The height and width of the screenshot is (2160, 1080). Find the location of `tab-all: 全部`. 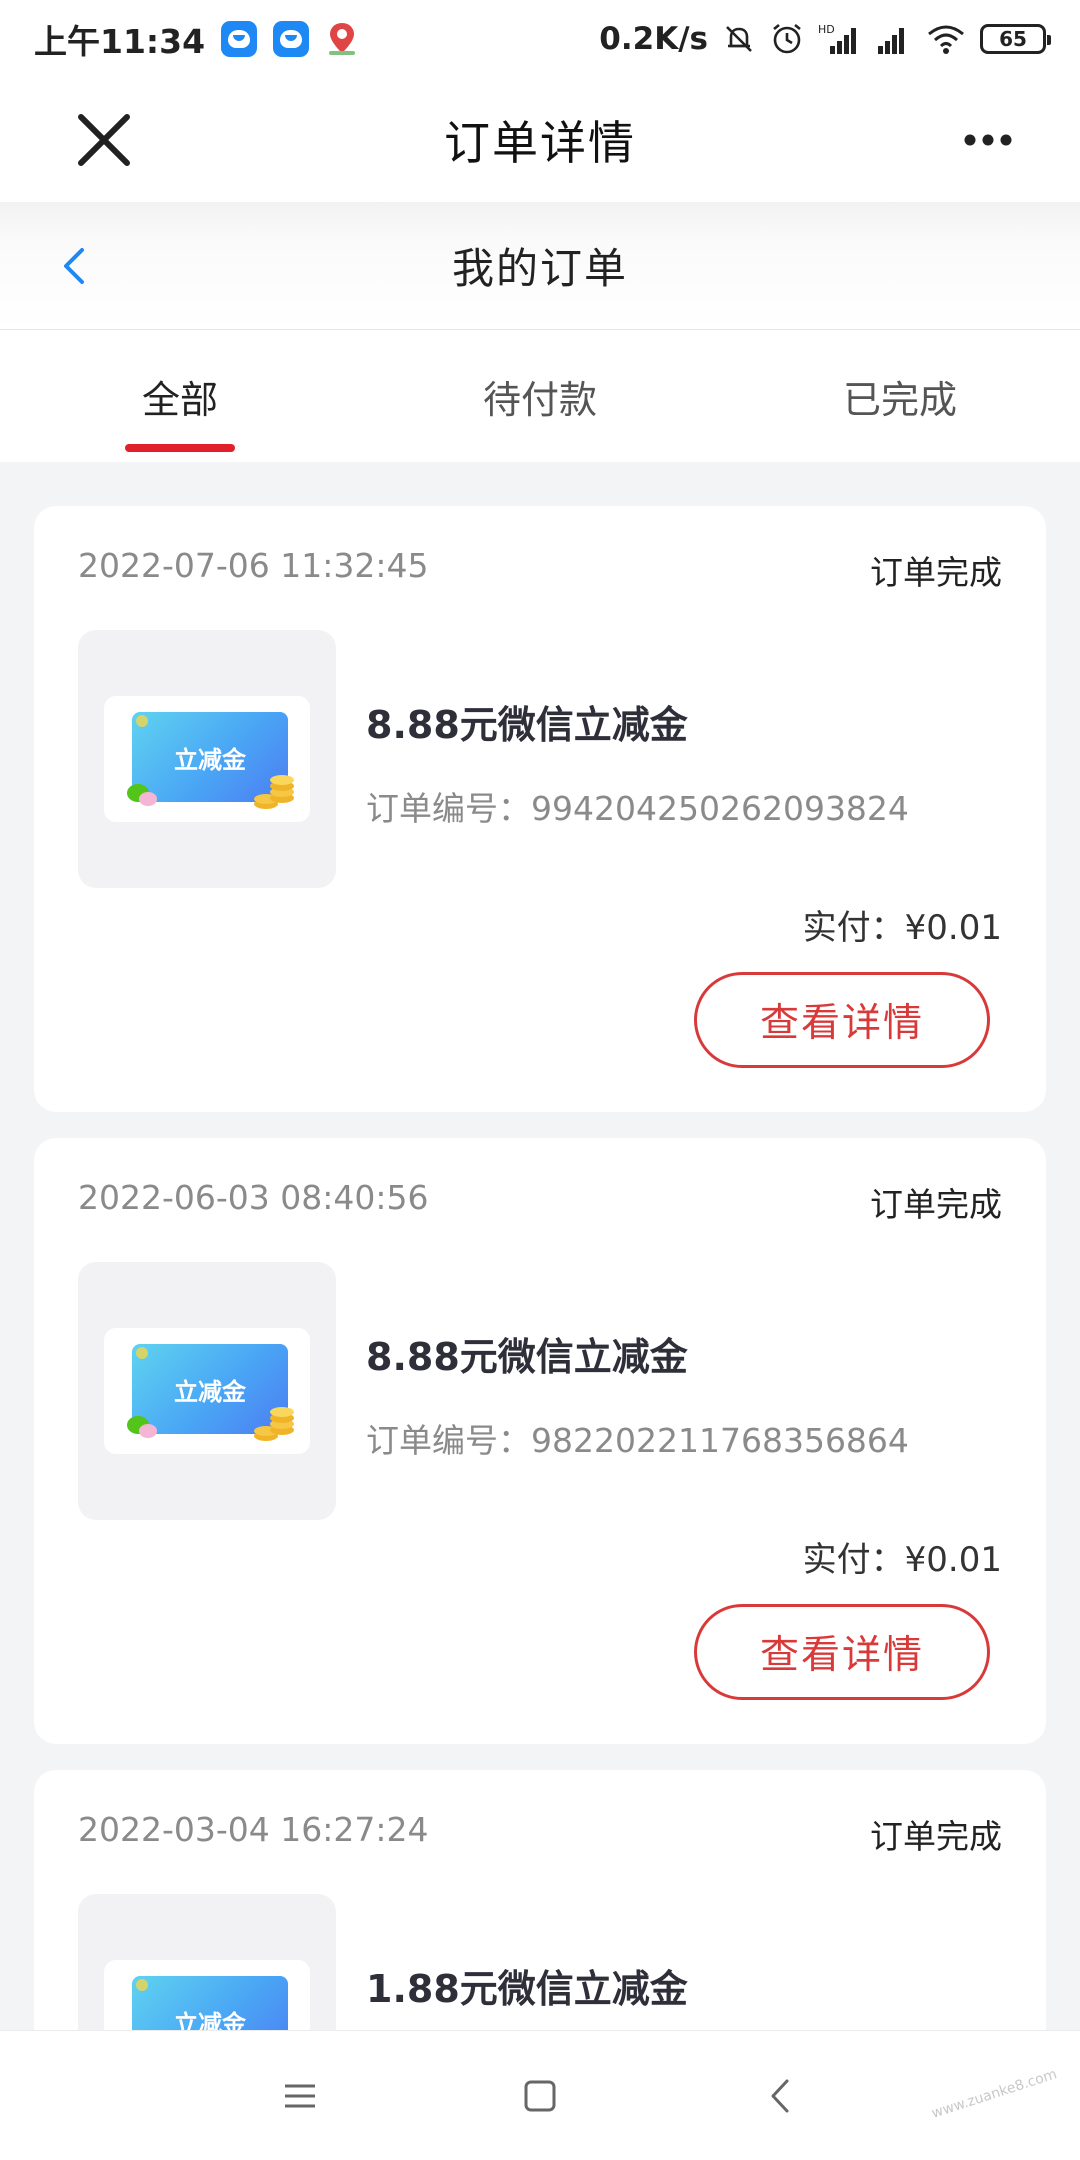

tab-all: 全部 is located at coordinates (180, 396).